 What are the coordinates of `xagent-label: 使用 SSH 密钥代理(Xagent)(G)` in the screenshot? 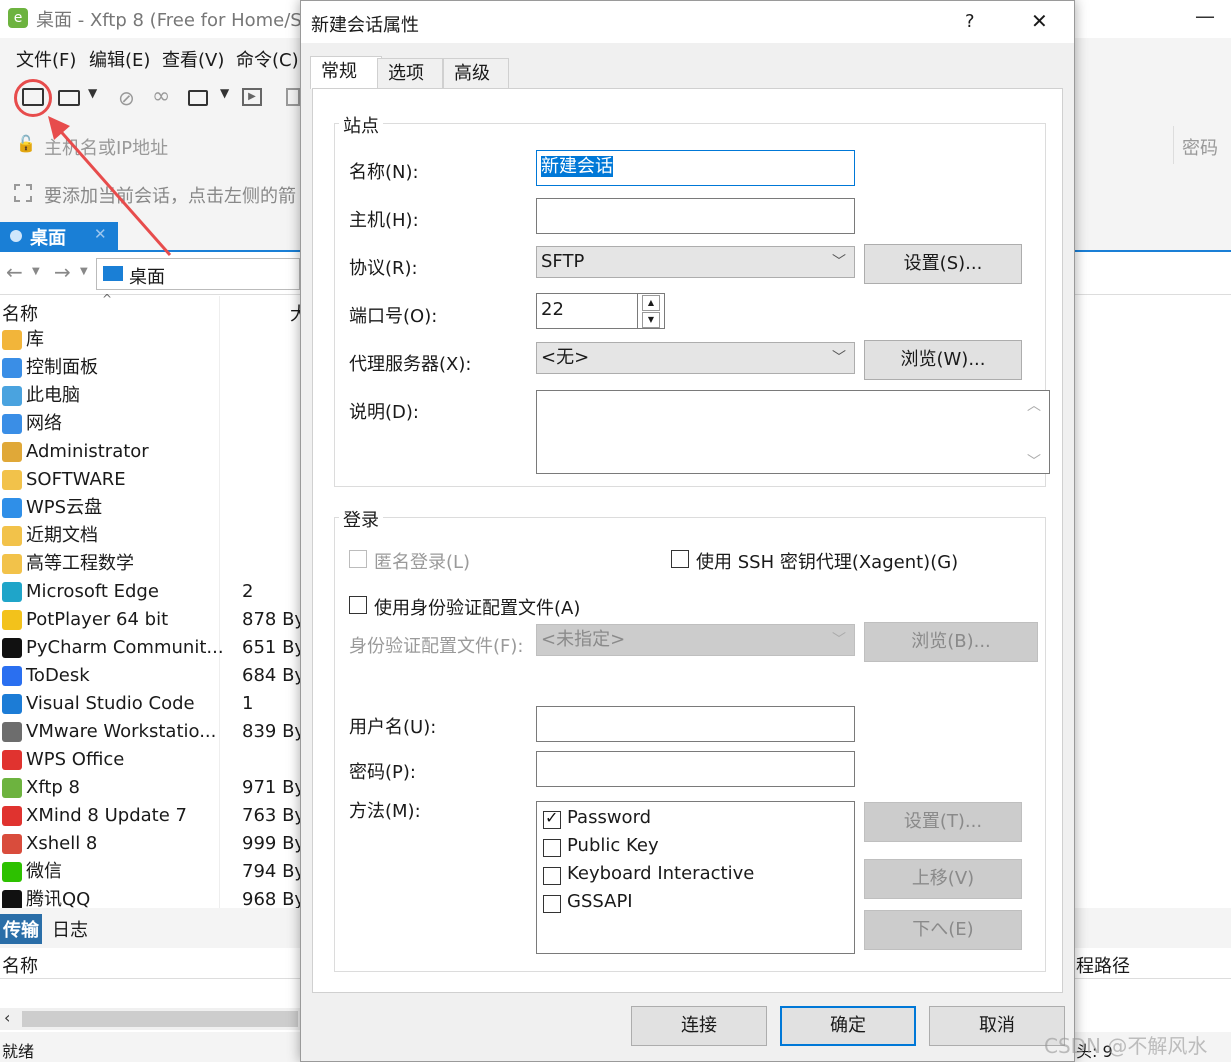 It's located at (827, 562).